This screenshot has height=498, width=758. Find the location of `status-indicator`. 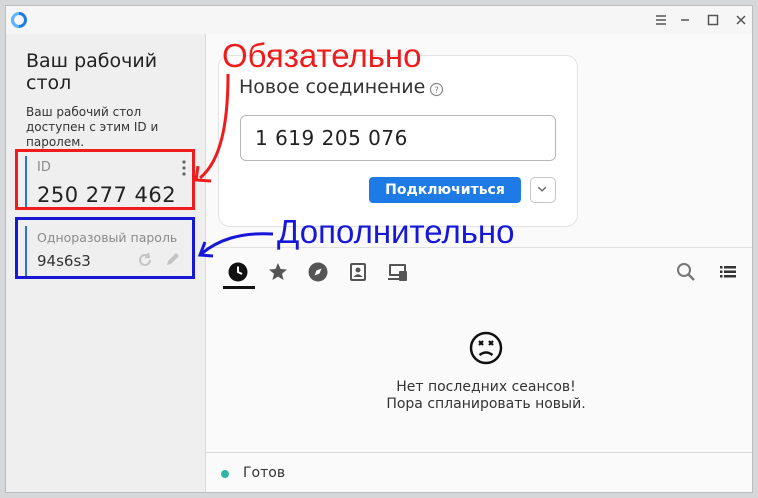

status-indicator is located at coordinates (225, 474).